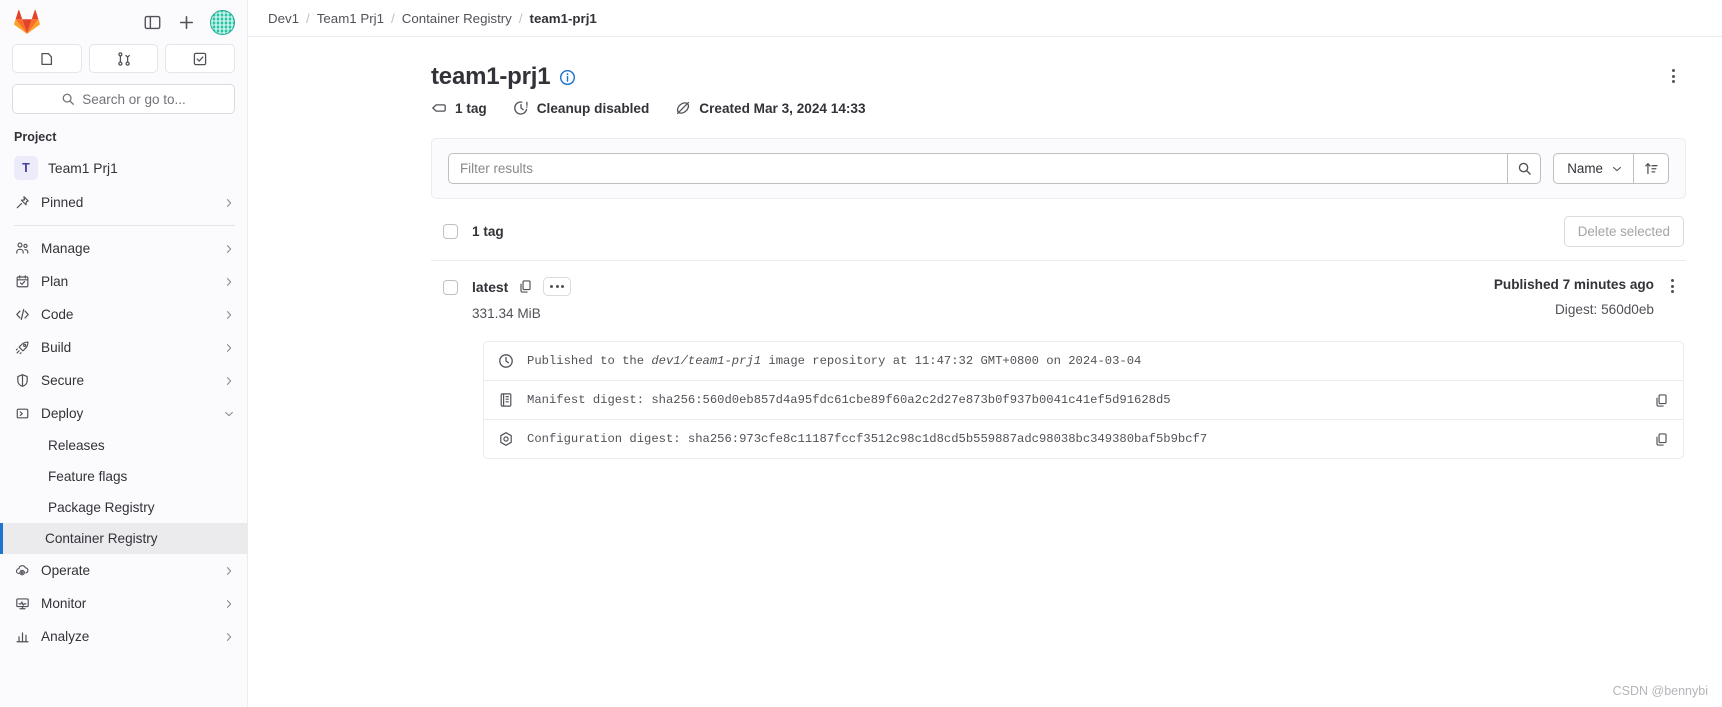 The width and height of the screenshot is (1722, 707). What do you see at coordinates (350, 18) in the screenshot?
I see `breadcrumb-item-project: Team1 Prj1` at bounding box center [350, 18].